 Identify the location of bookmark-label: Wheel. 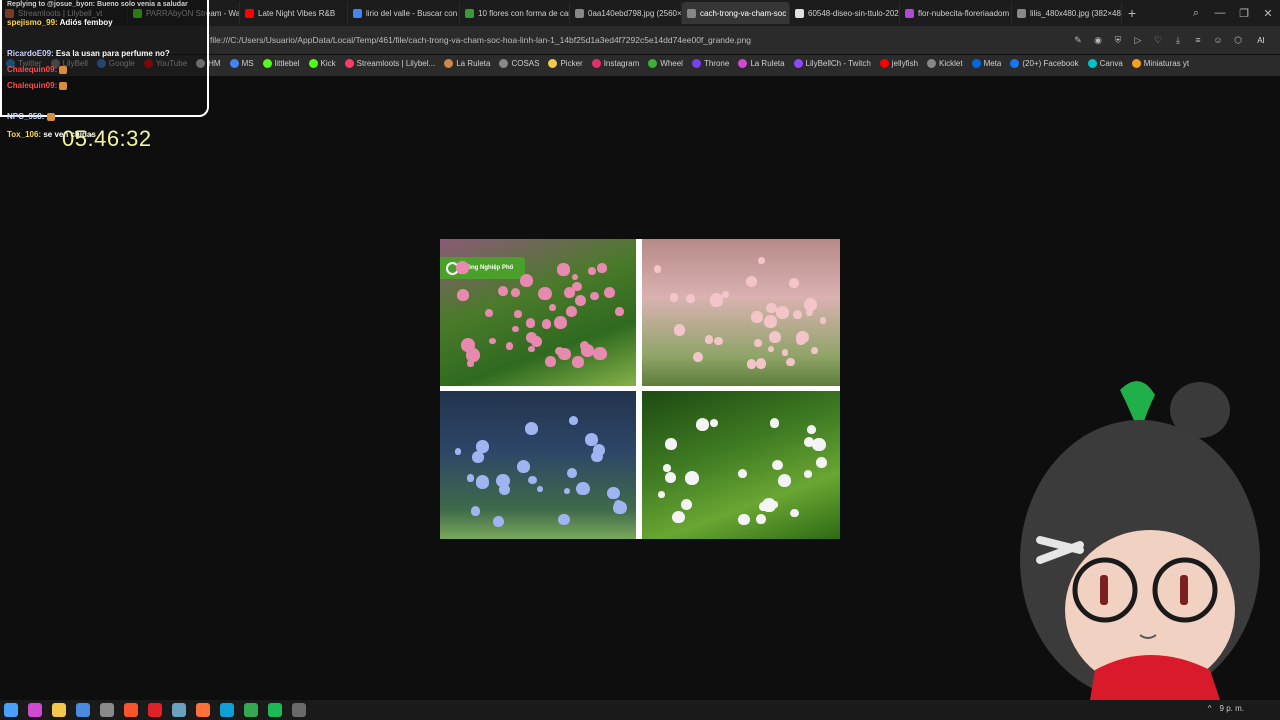
(671, 63).